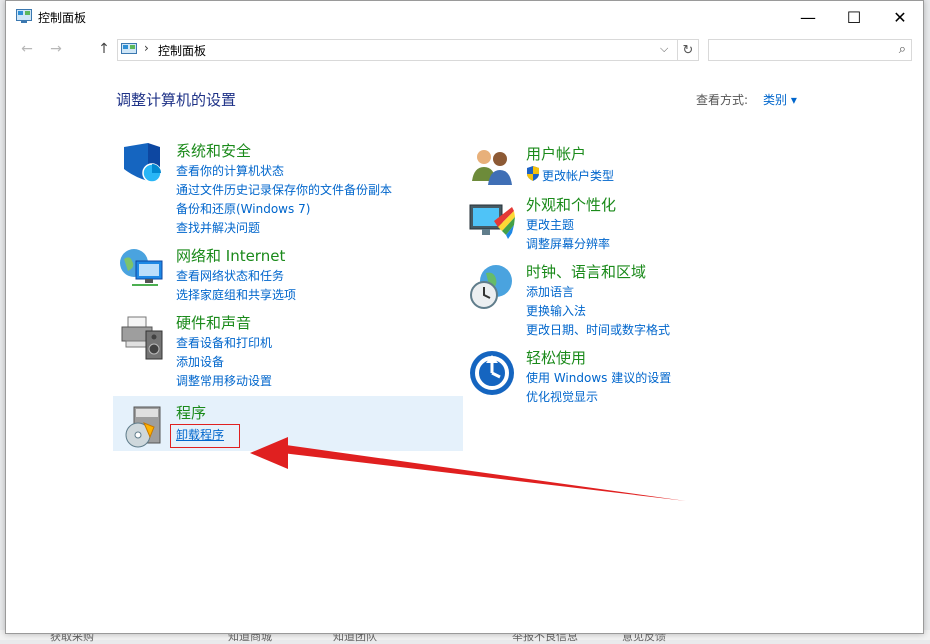  Describe the element at coordinates (104, 49) in the screenshot. I see `up-arrow-icon: ↑` at that location.